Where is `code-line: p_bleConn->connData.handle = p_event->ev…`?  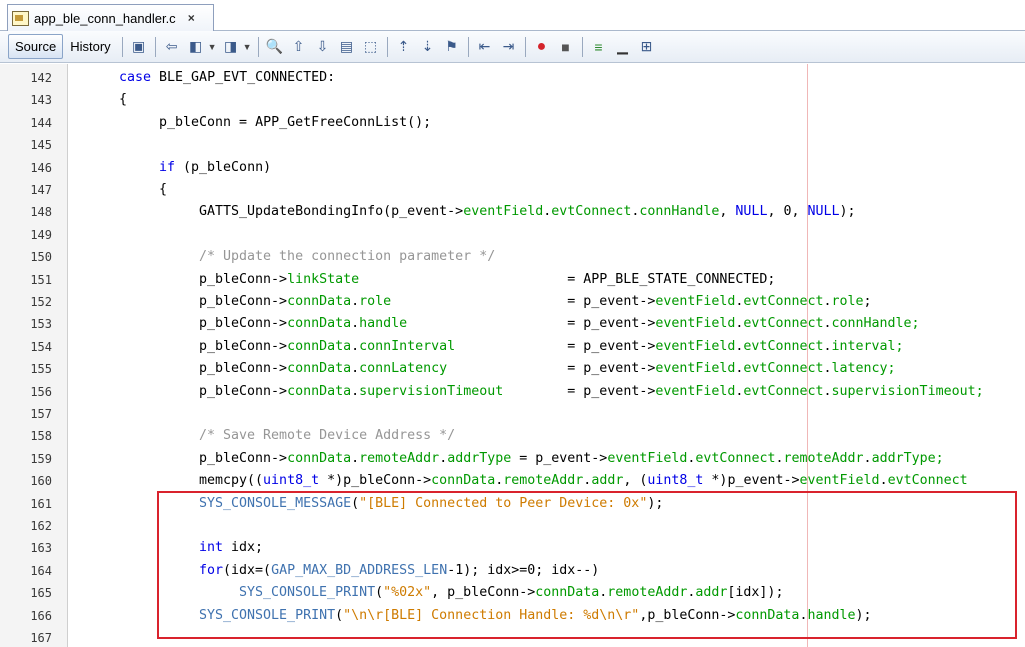 code-line: p_bleConn->connData.handle = p_event->ev… is located at coordinates (559, 324).